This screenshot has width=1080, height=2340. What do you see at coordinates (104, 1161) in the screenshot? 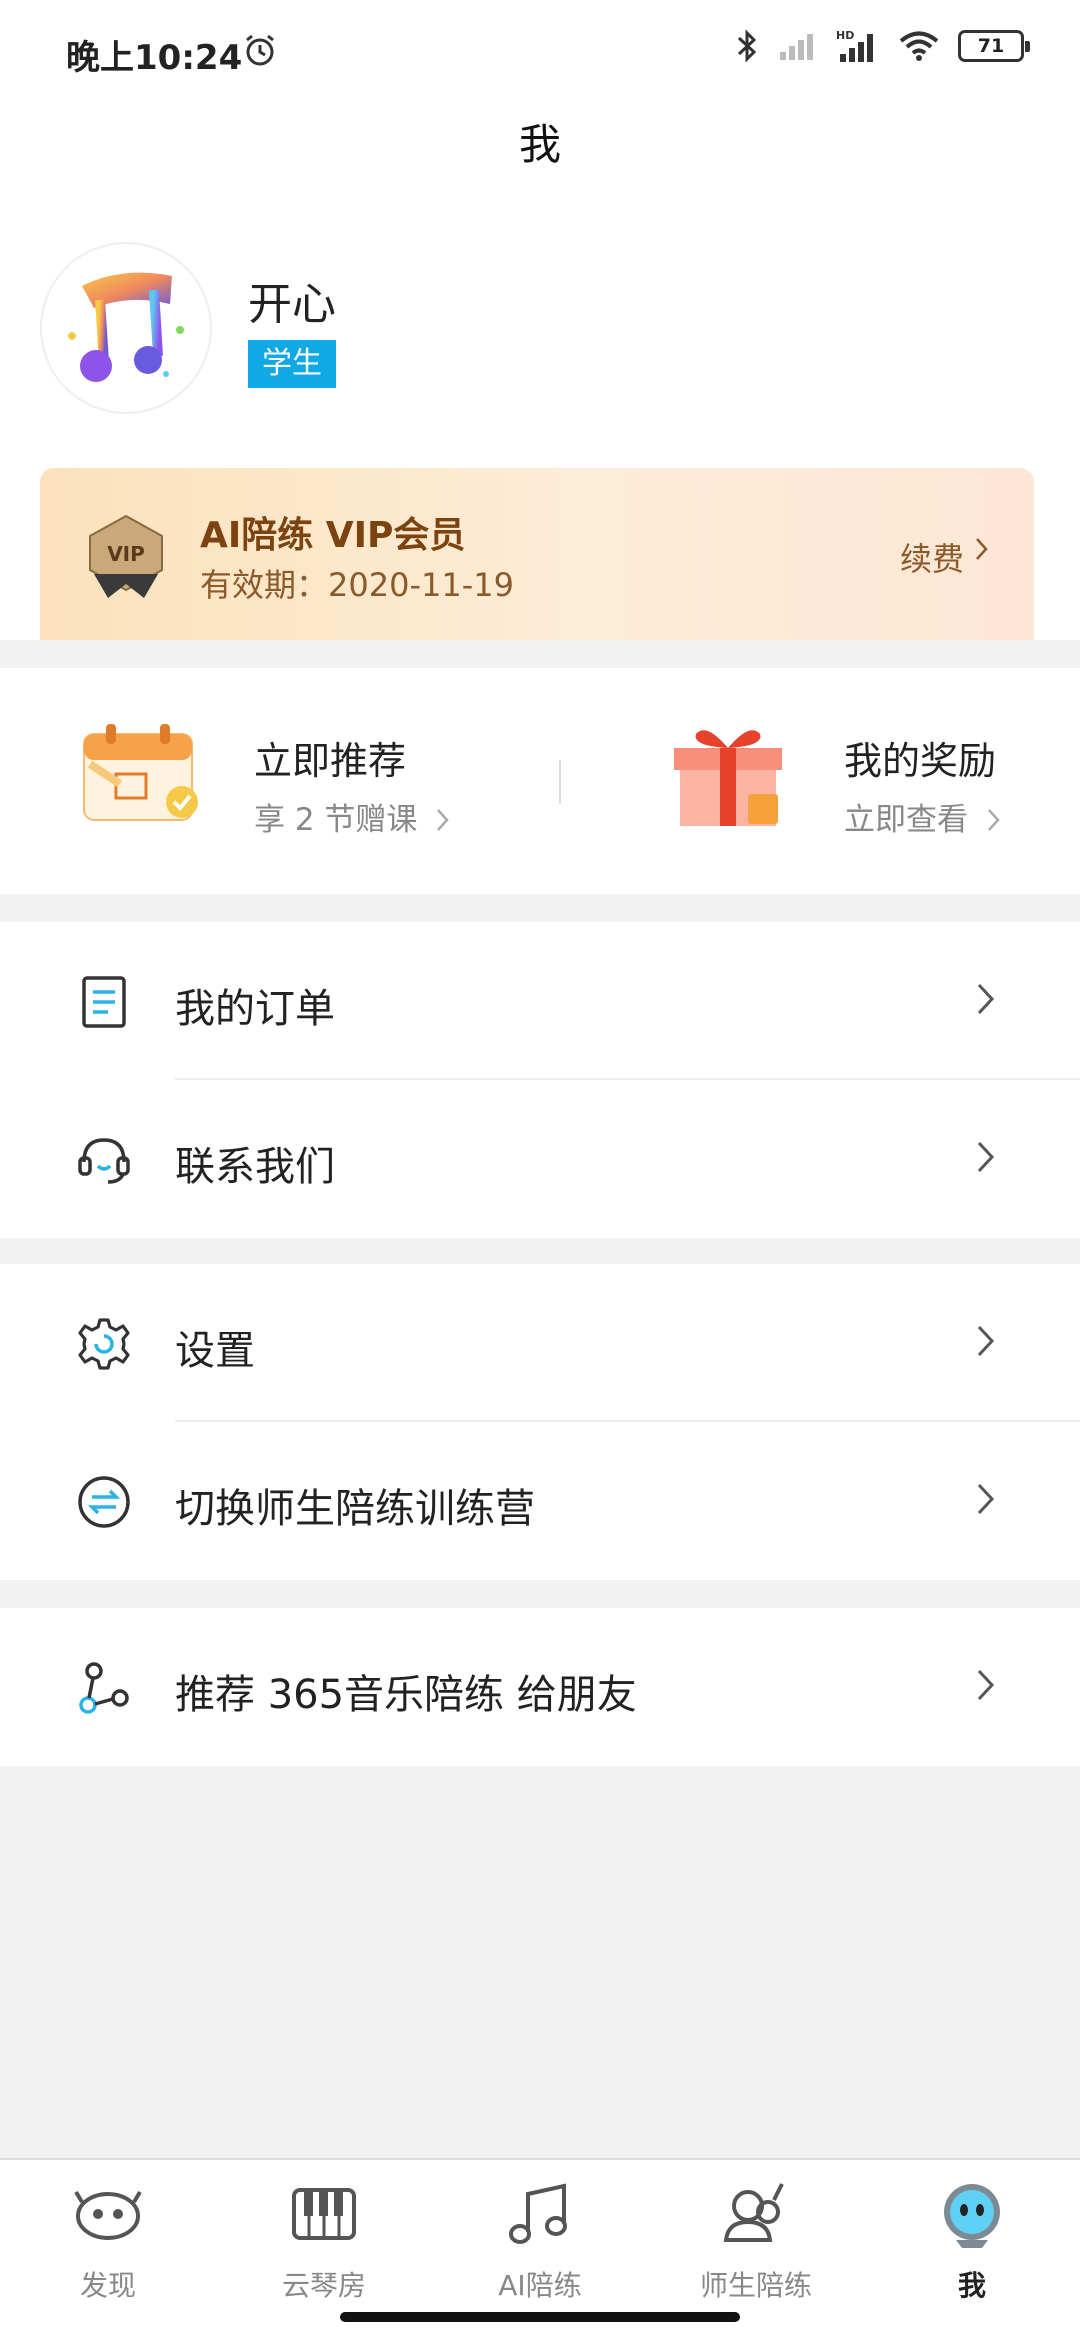
I see `headset-icon` at bounding box center [104, 1161].